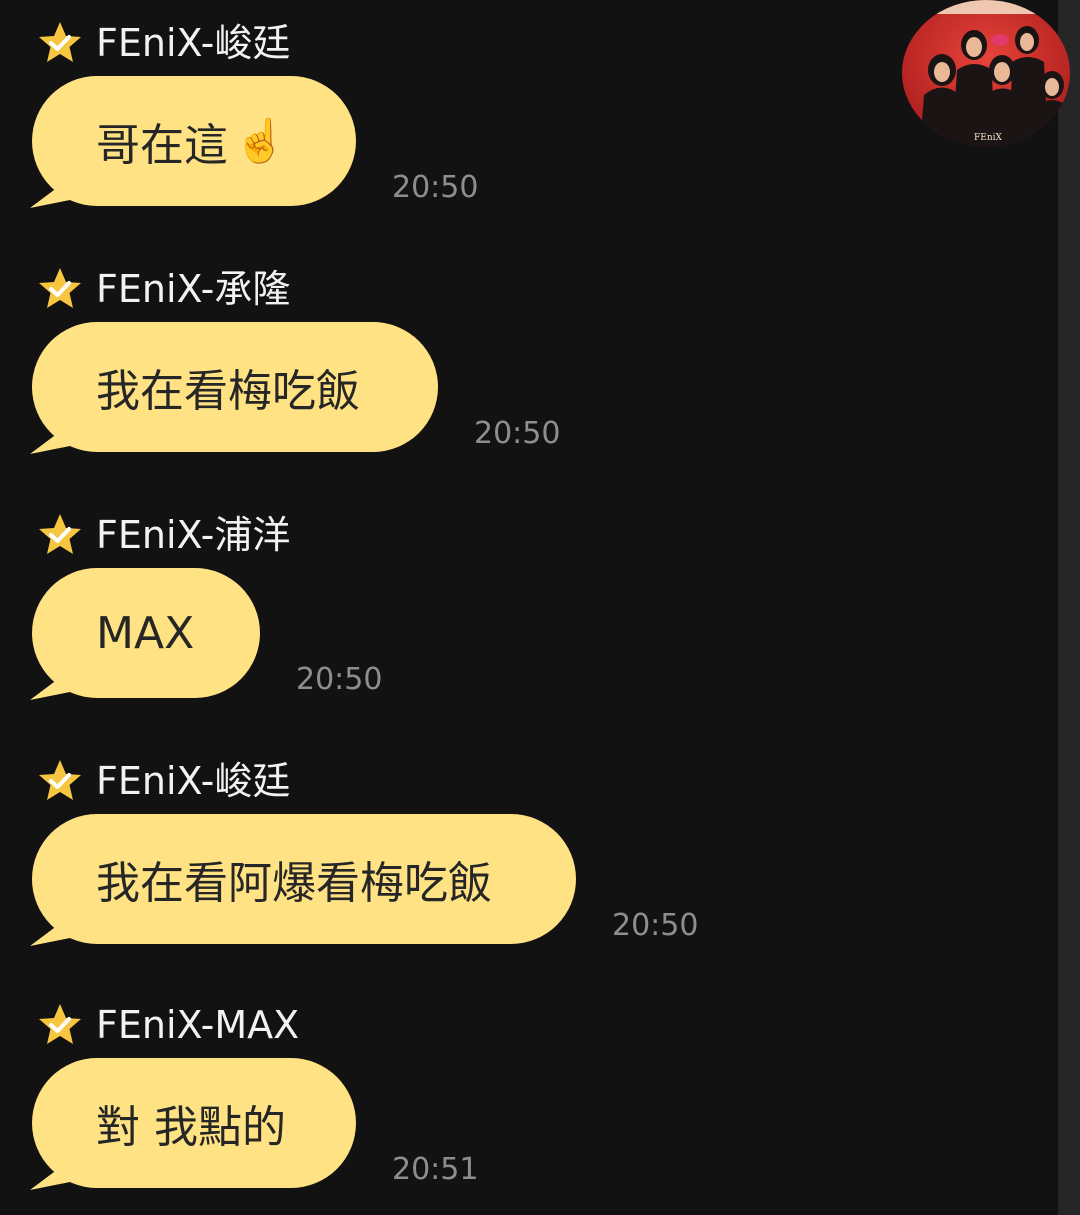  What do you see at coordinates (1069, 607) in the screenshot?
I see `scrollbar` at bounding box center [1069, 607].